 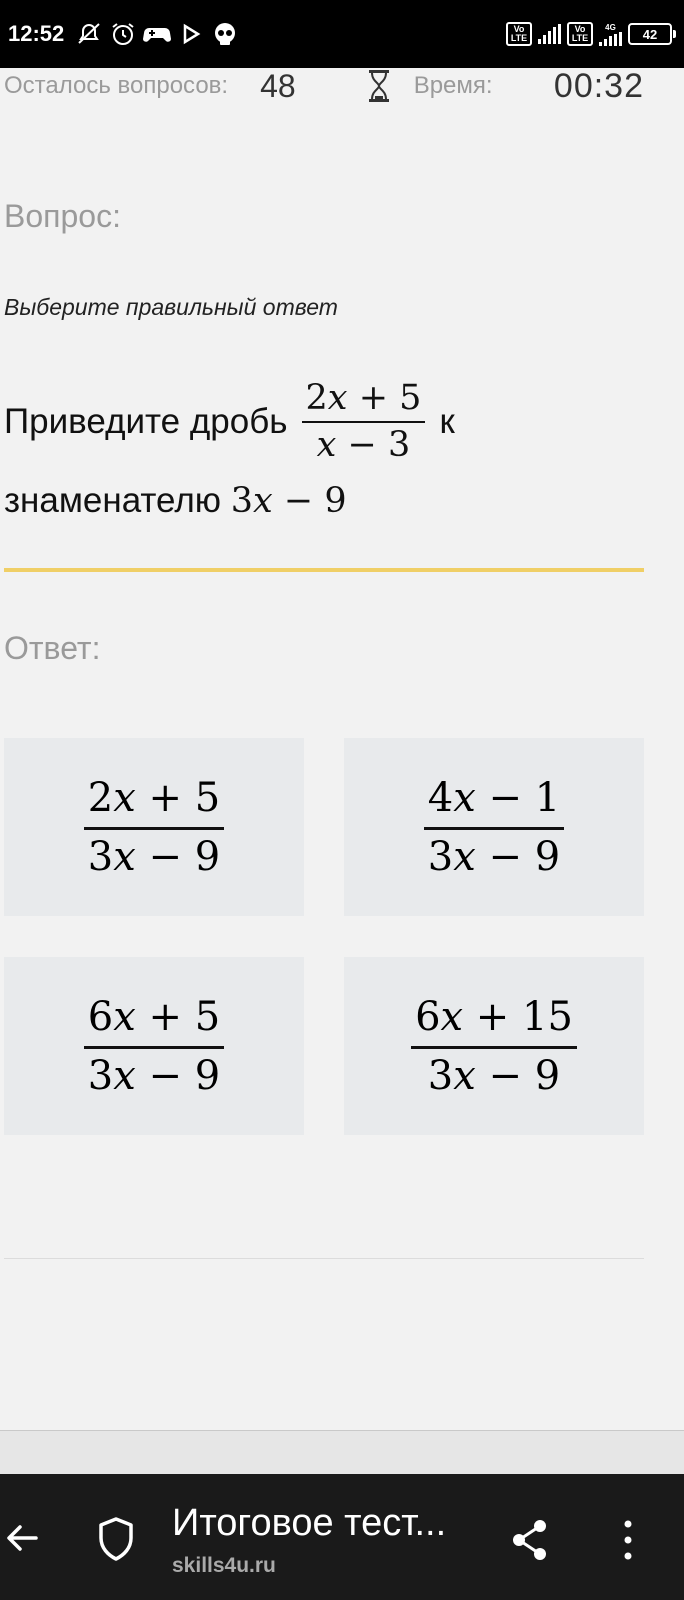 I want to click on answer-heading: Ответ:, so click(x=52, y=648).